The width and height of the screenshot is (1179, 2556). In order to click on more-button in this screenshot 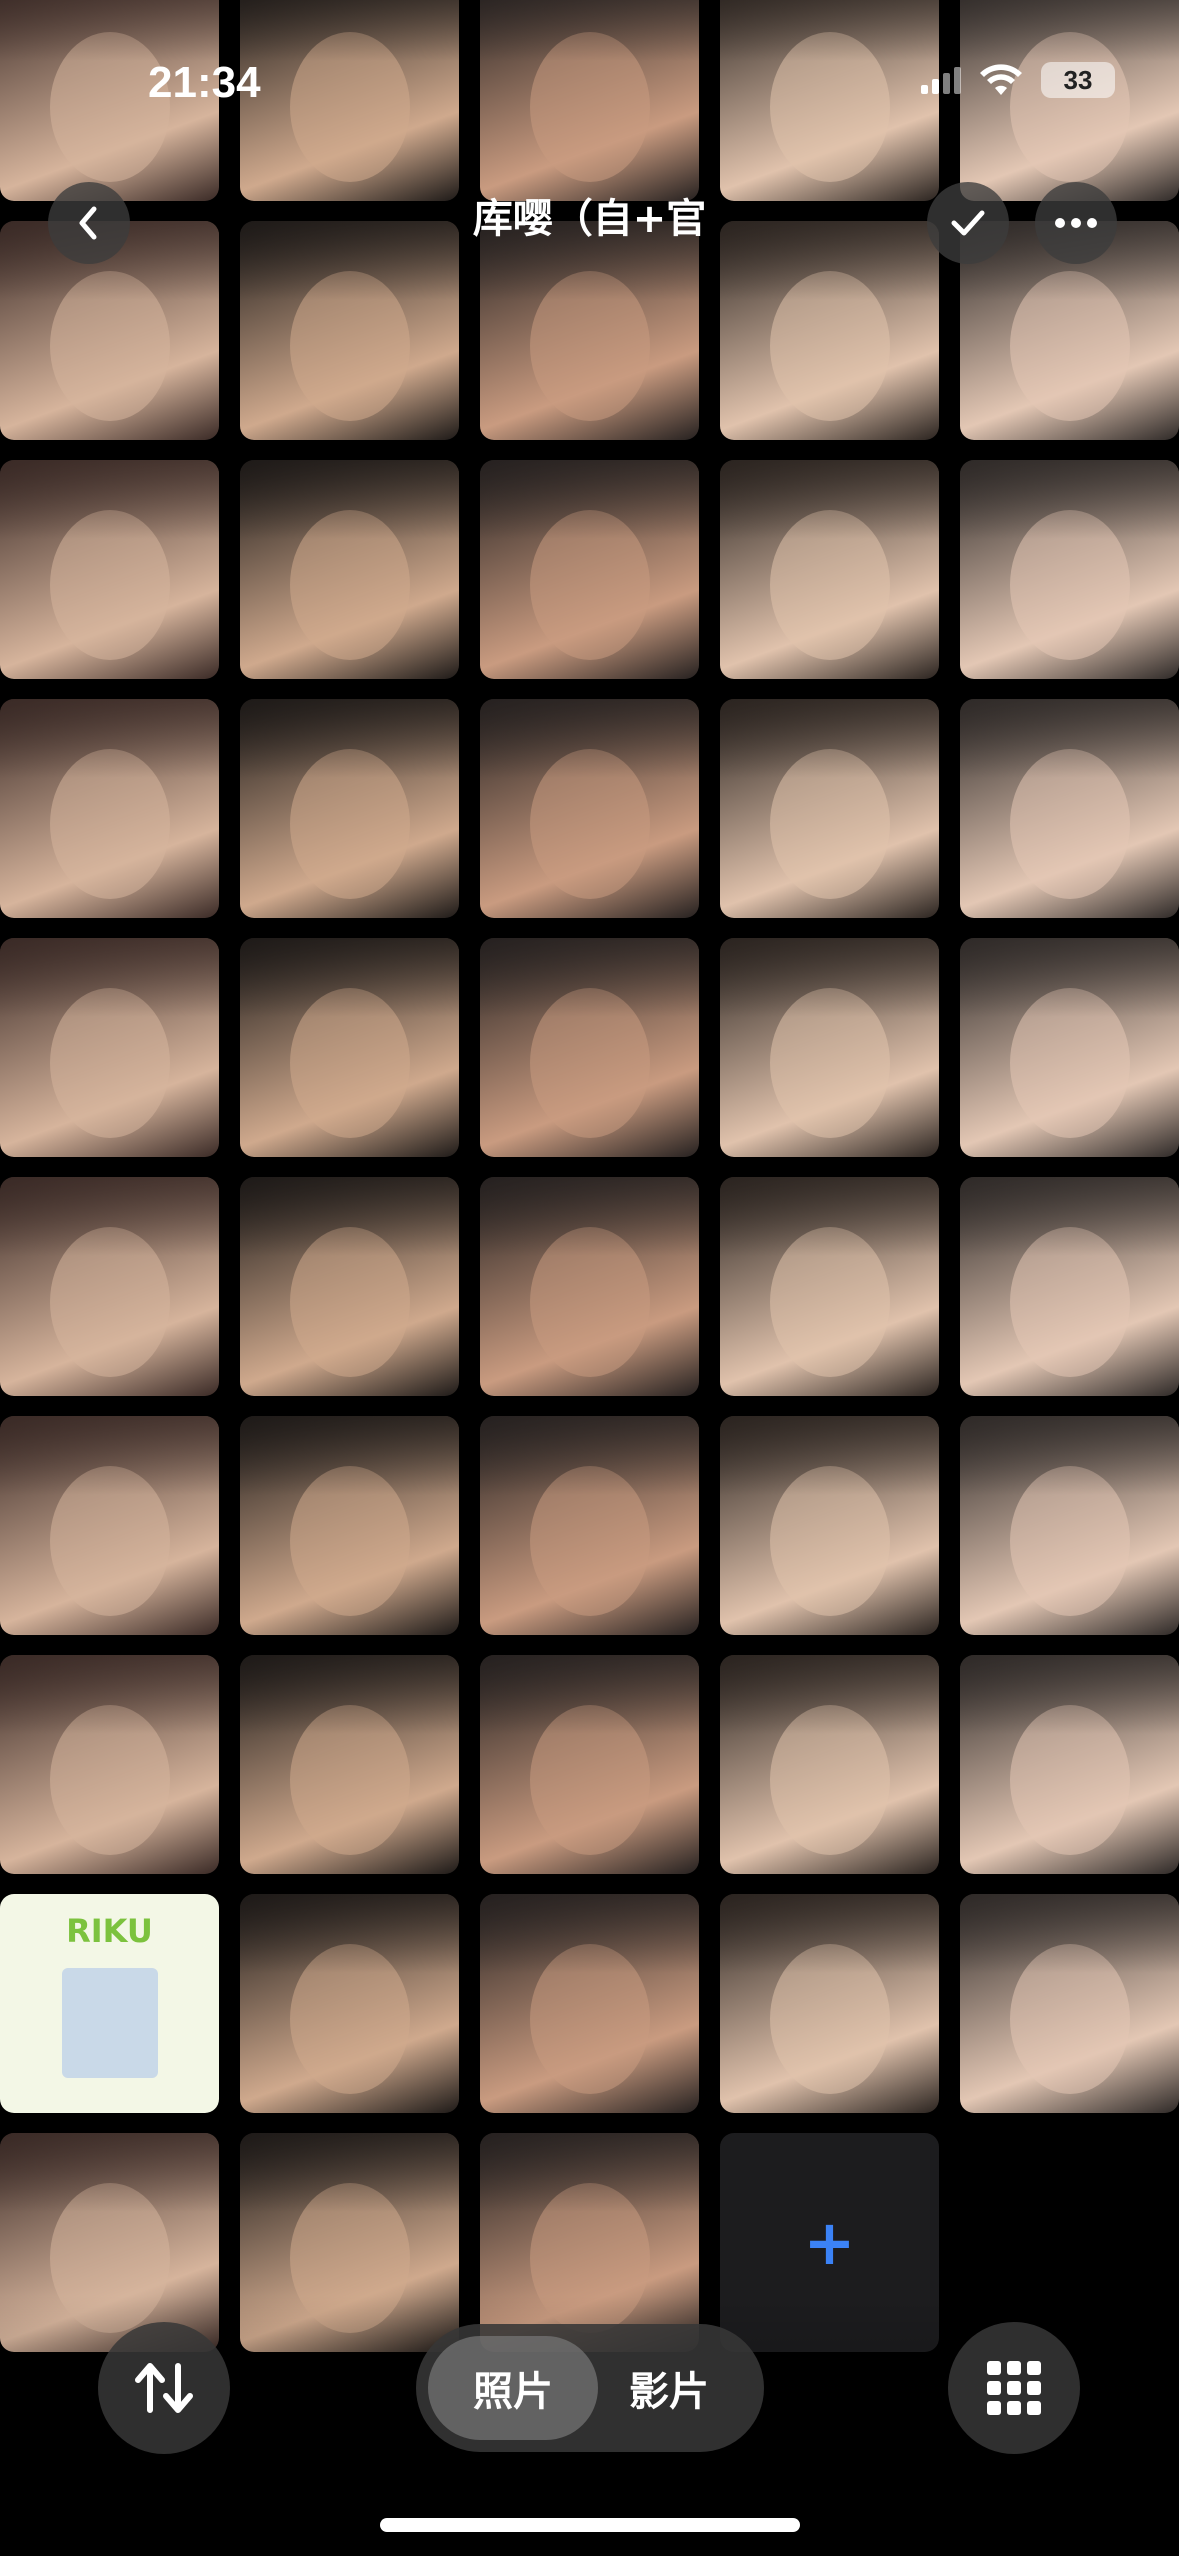, I will do `click(1076, 223)`.